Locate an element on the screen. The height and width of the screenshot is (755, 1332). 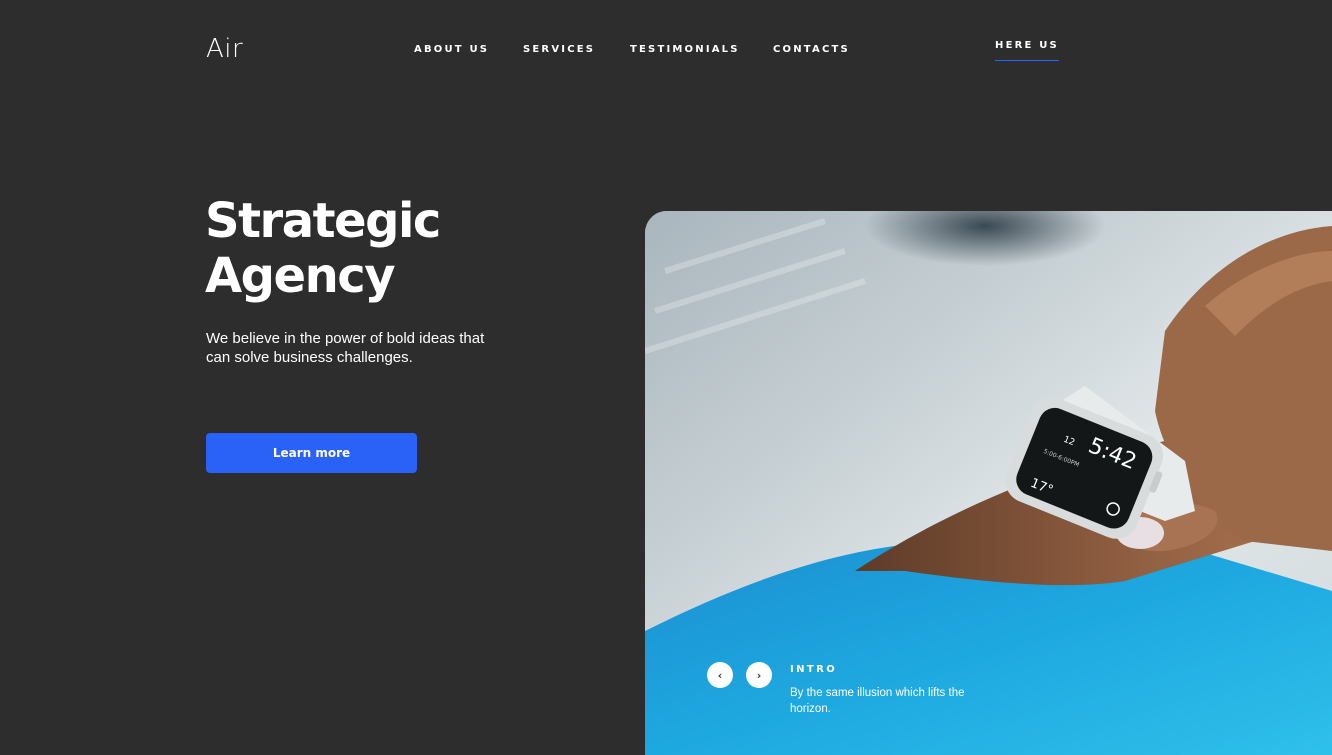
learn-more-button: Learn more is located at coordinates (311, 453).